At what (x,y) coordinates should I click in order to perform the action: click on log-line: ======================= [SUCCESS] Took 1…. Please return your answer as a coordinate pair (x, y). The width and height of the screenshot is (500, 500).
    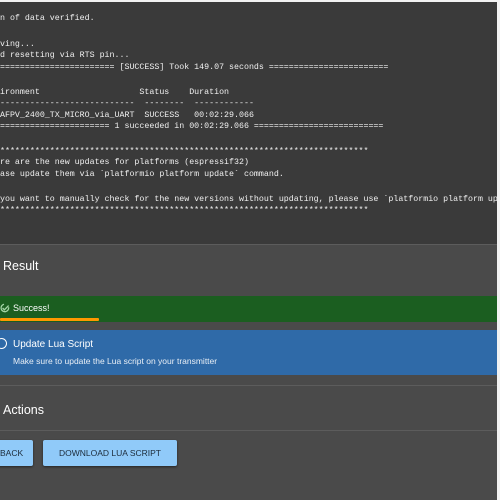
    Looking at the image, I should click on (194, 67).